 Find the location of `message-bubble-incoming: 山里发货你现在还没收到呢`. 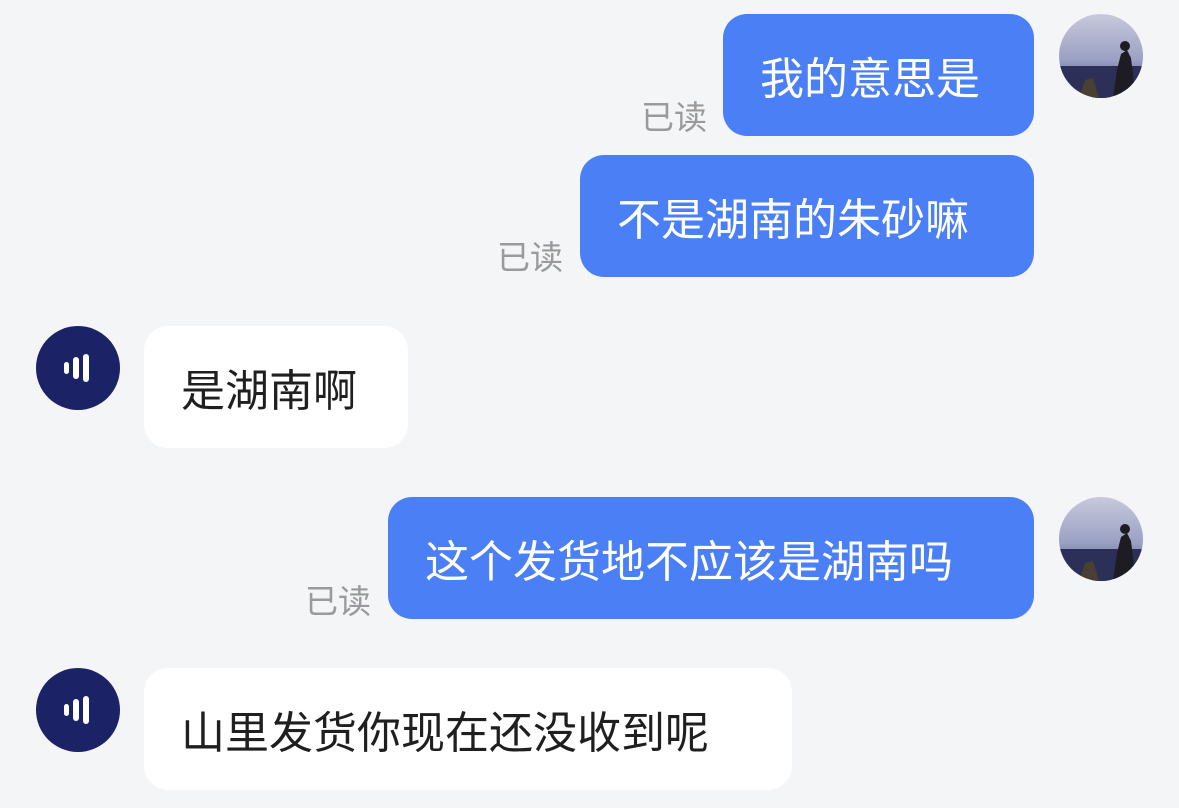

message-bubble-incoming: 山里发货你现在还没收到呢 is located at coordinates (468, 729).